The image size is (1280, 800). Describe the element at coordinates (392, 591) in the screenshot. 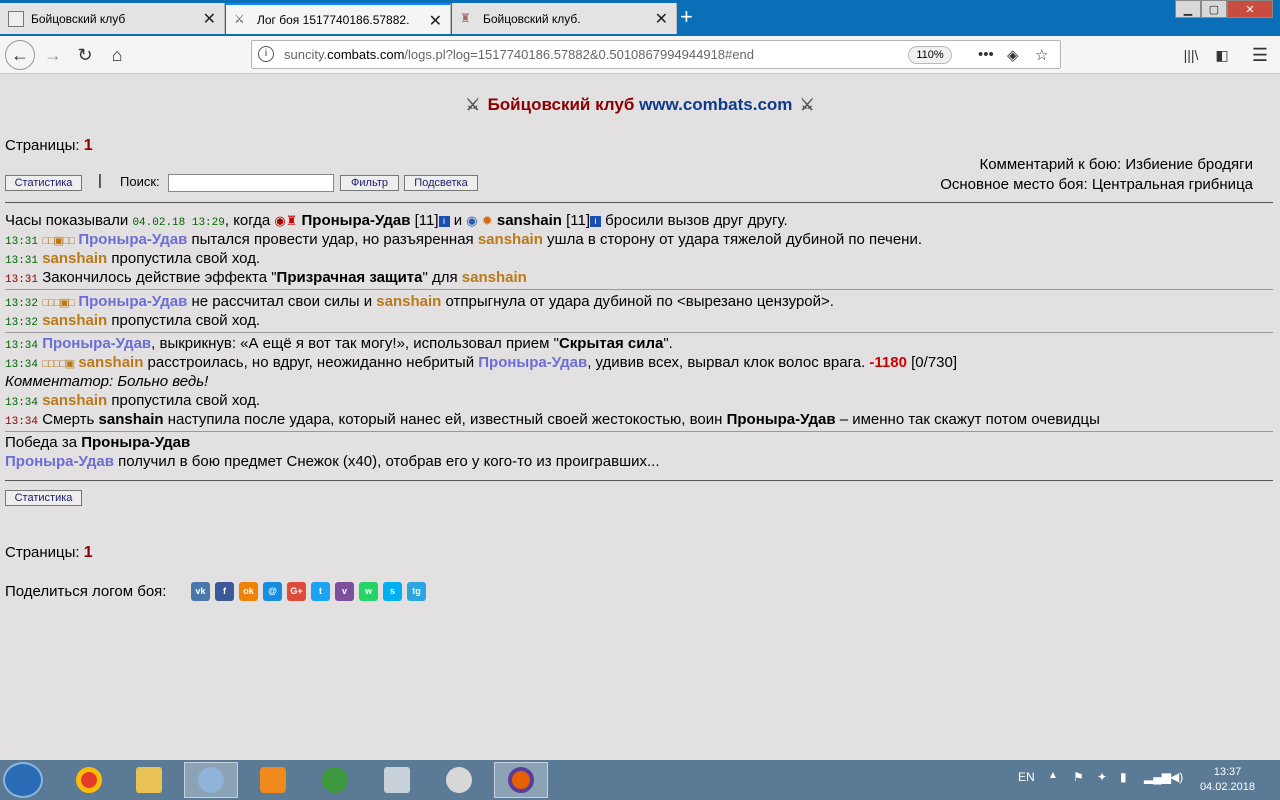

I see `skype-share-icon: s` at that location.